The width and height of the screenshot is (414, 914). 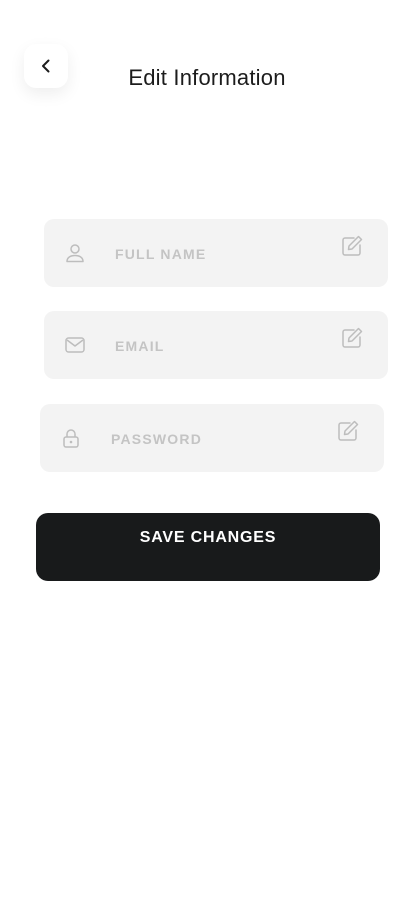 What do you see at coordinates (140, 346) in the screenshot?
I see `email-placeholder: EMAIL` at bounding box center [140, 346].